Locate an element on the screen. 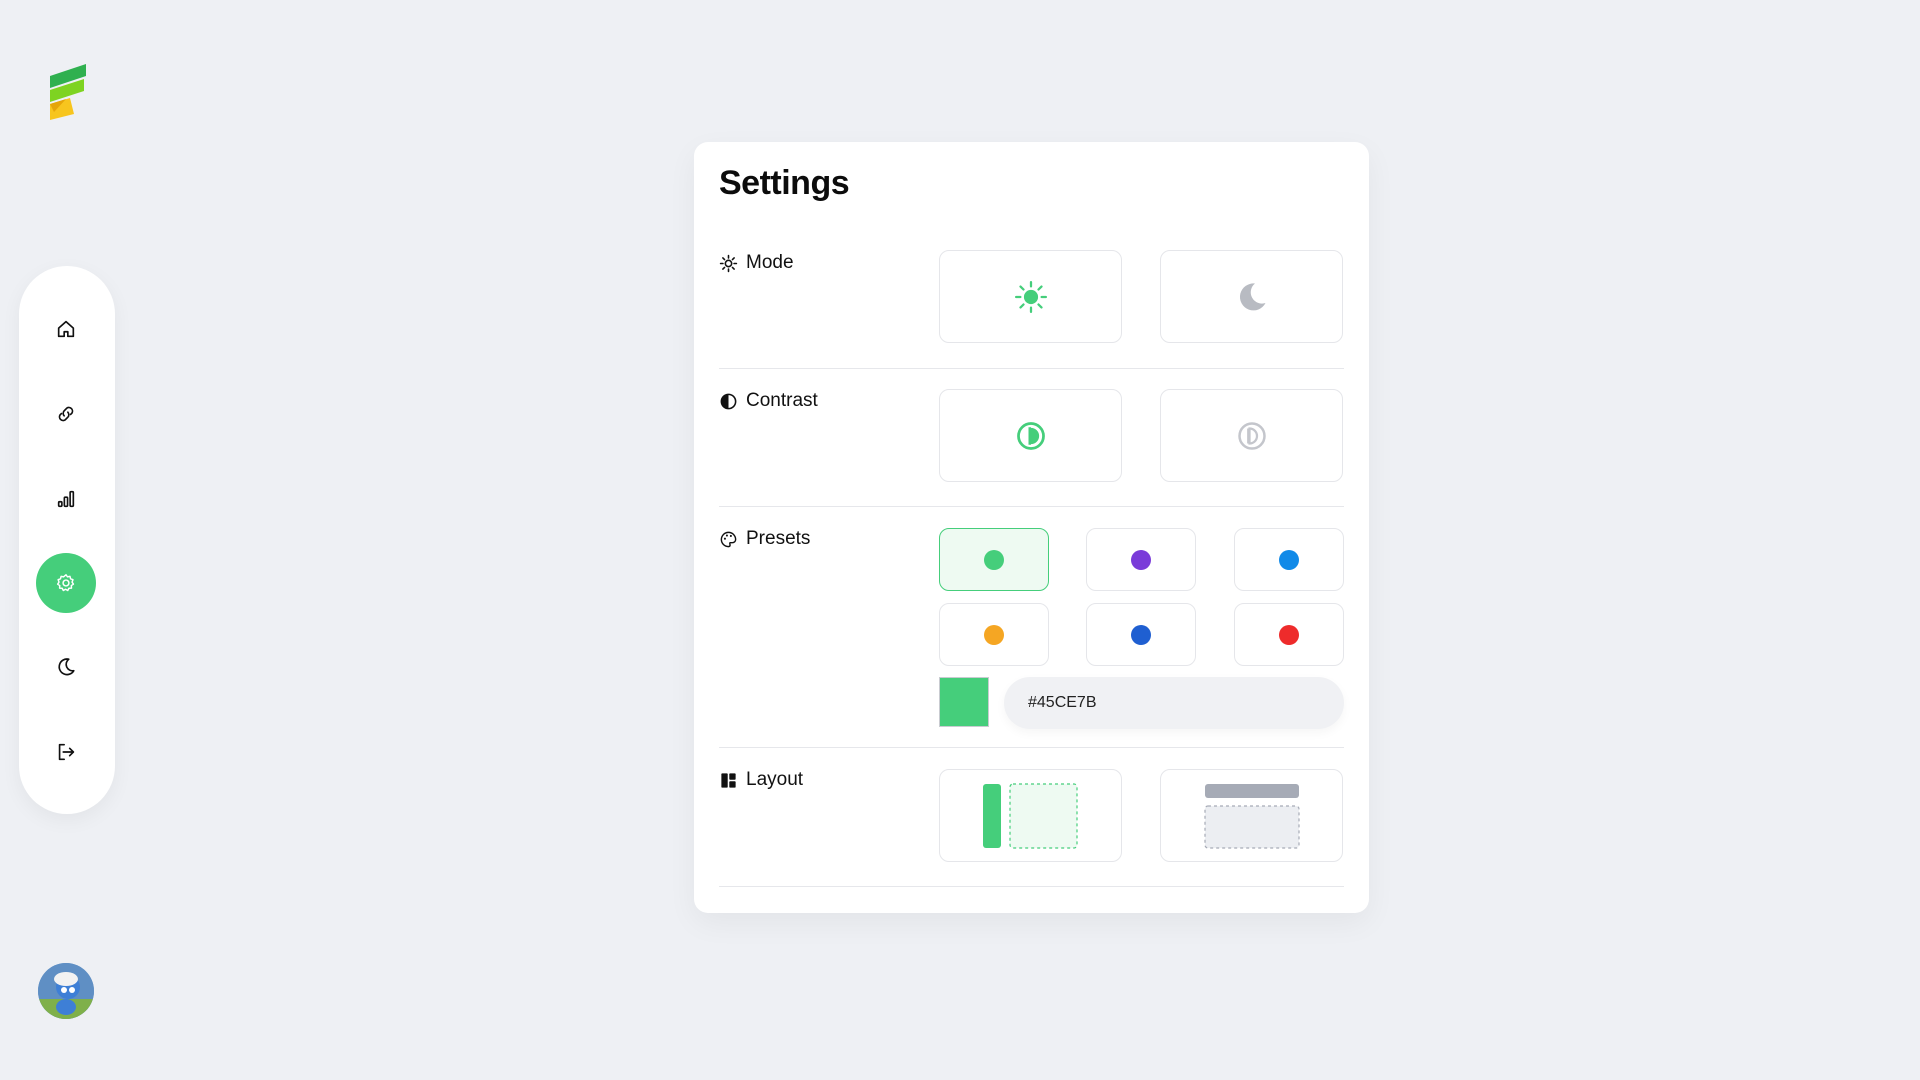 The width and height of the screenshot is (1920, 1080). bar-chart-icon is located at coordinates (66, 499).